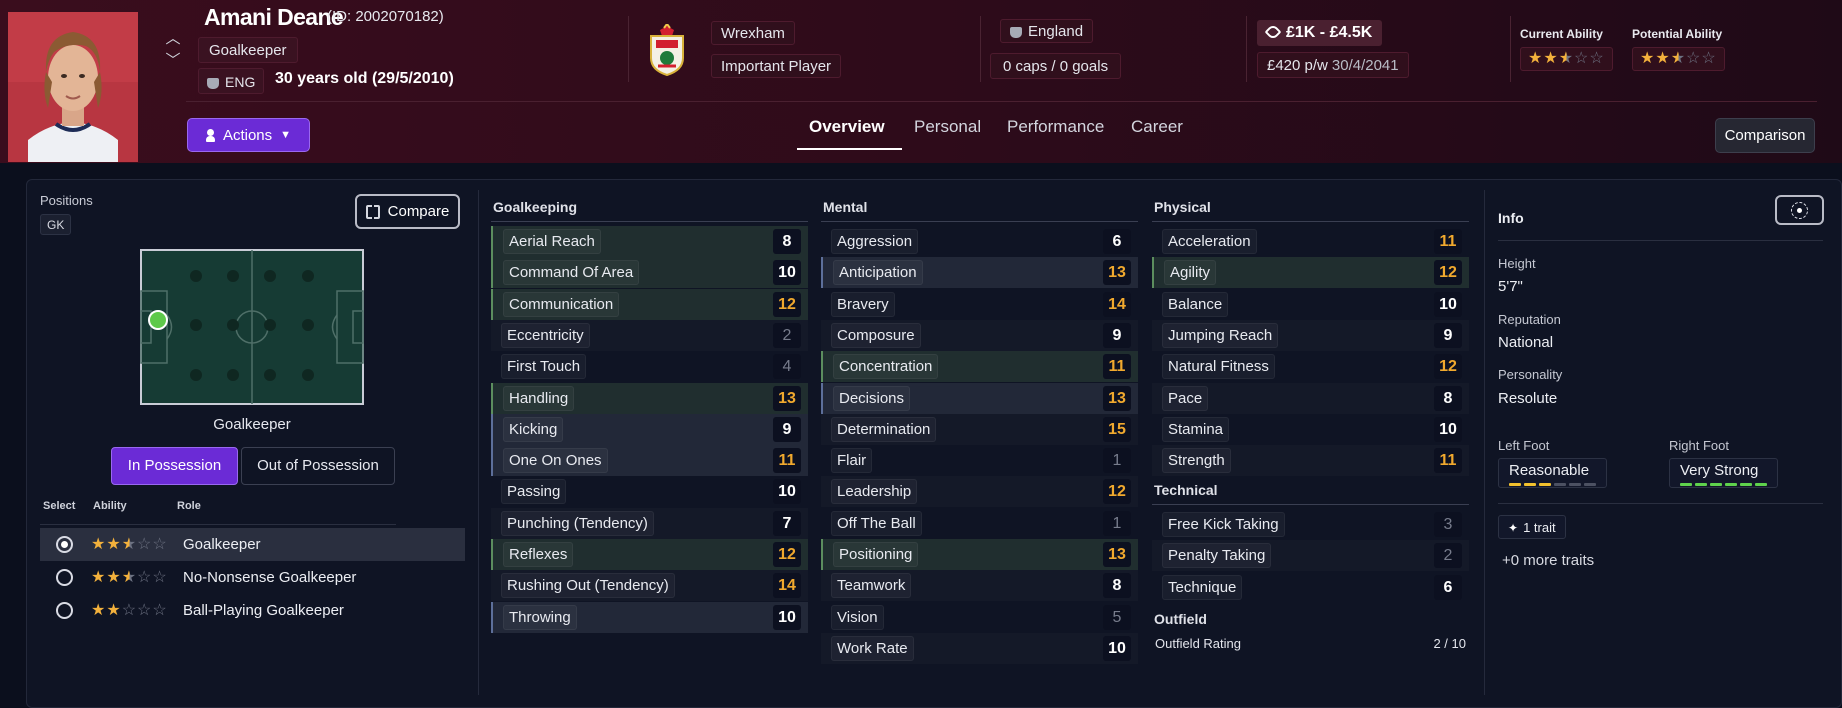 The image size is (1842, 708). Describe the element at coordinates (263, 610) in the screenshot. I see `role-name: Ball-Playing Goalkeeper` at that location.